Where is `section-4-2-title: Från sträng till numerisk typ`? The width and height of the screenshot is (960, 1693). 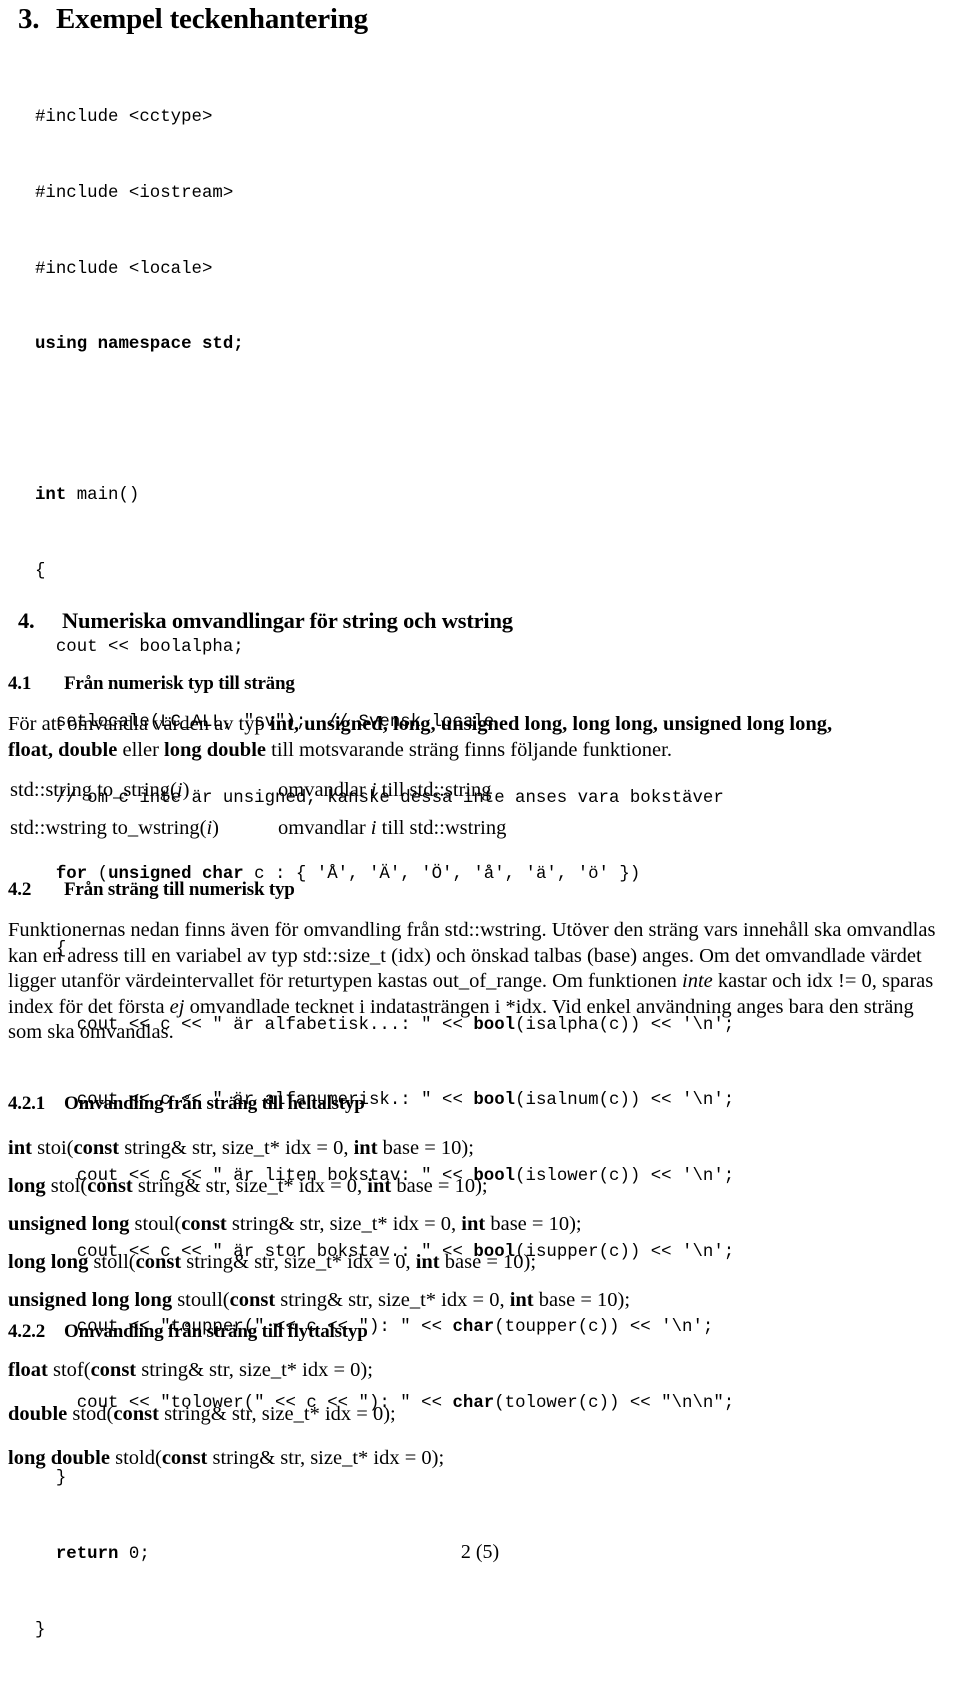
section-4-2-title: Från sträng till numerisk typ is located at coordinates (179, 889).